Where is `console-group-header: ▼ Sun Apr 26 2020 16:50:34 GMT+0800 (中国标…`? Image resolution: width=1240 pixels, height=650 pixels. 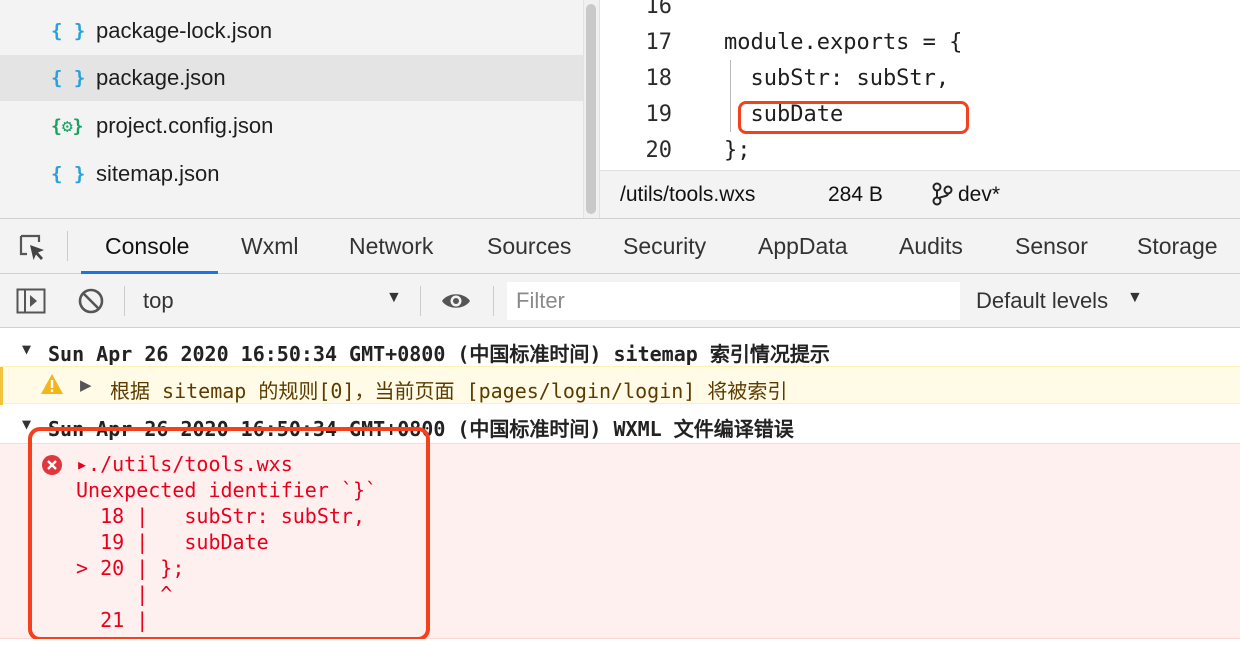
console-group-header: ▼ Sun Apr 26 2020 16:50:34 GMT+0800 (中国标… is located at coordinates (620, 349).